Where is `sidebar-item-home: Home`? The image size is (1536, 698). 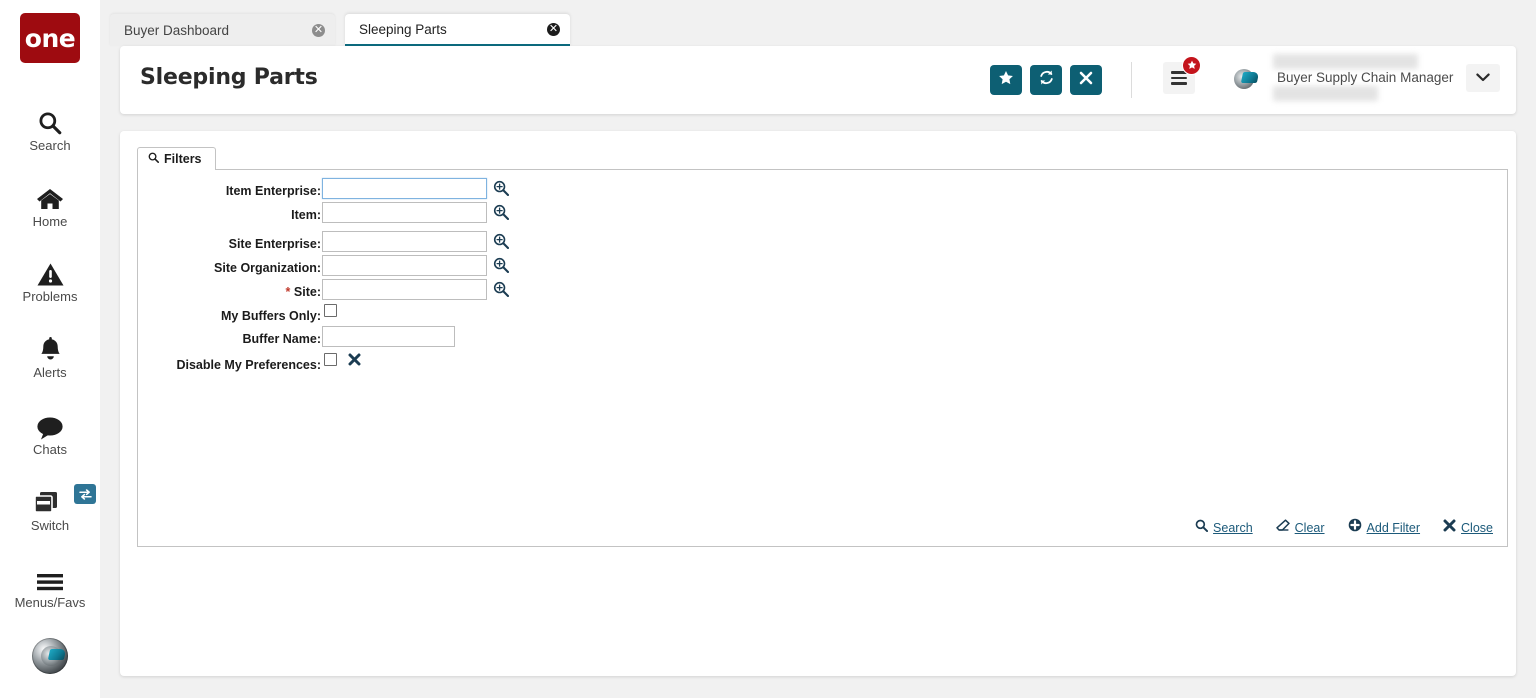
sidebar-item-home: Home is located at coordinates (50, 205).